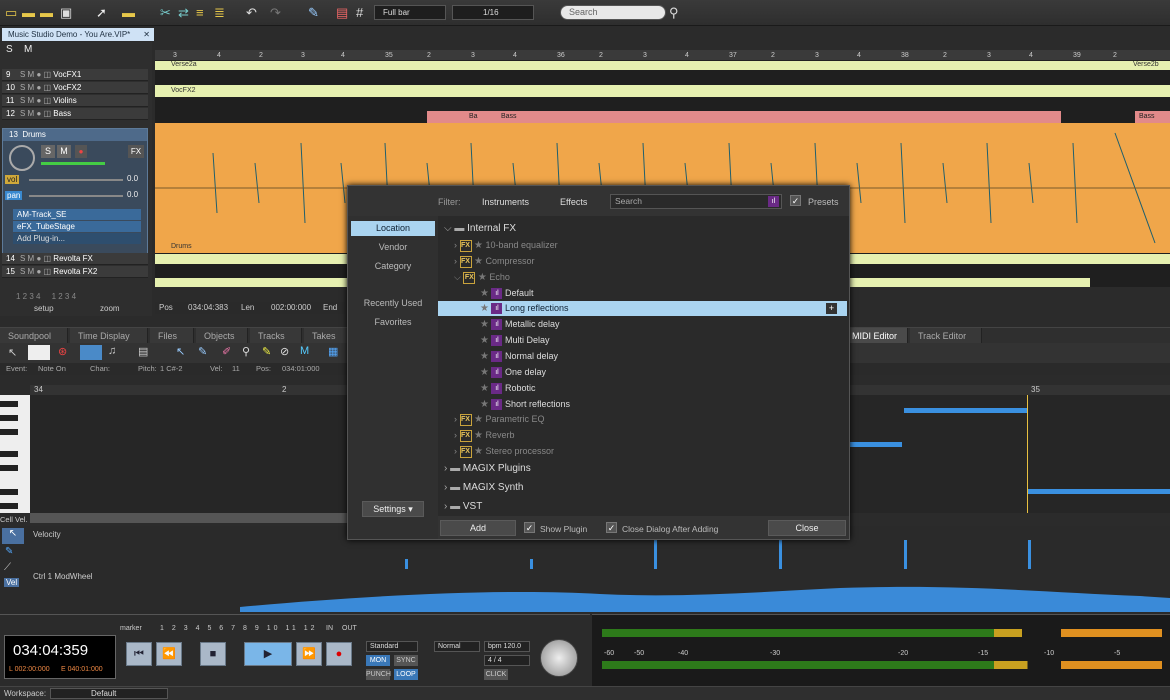 Image resolution: width=1170 pixels, height=700 pixels. Describe the element at coordinates (876, 336) in the screenshot. I see `tab-midi-editor: MIDI Editor` at that location.